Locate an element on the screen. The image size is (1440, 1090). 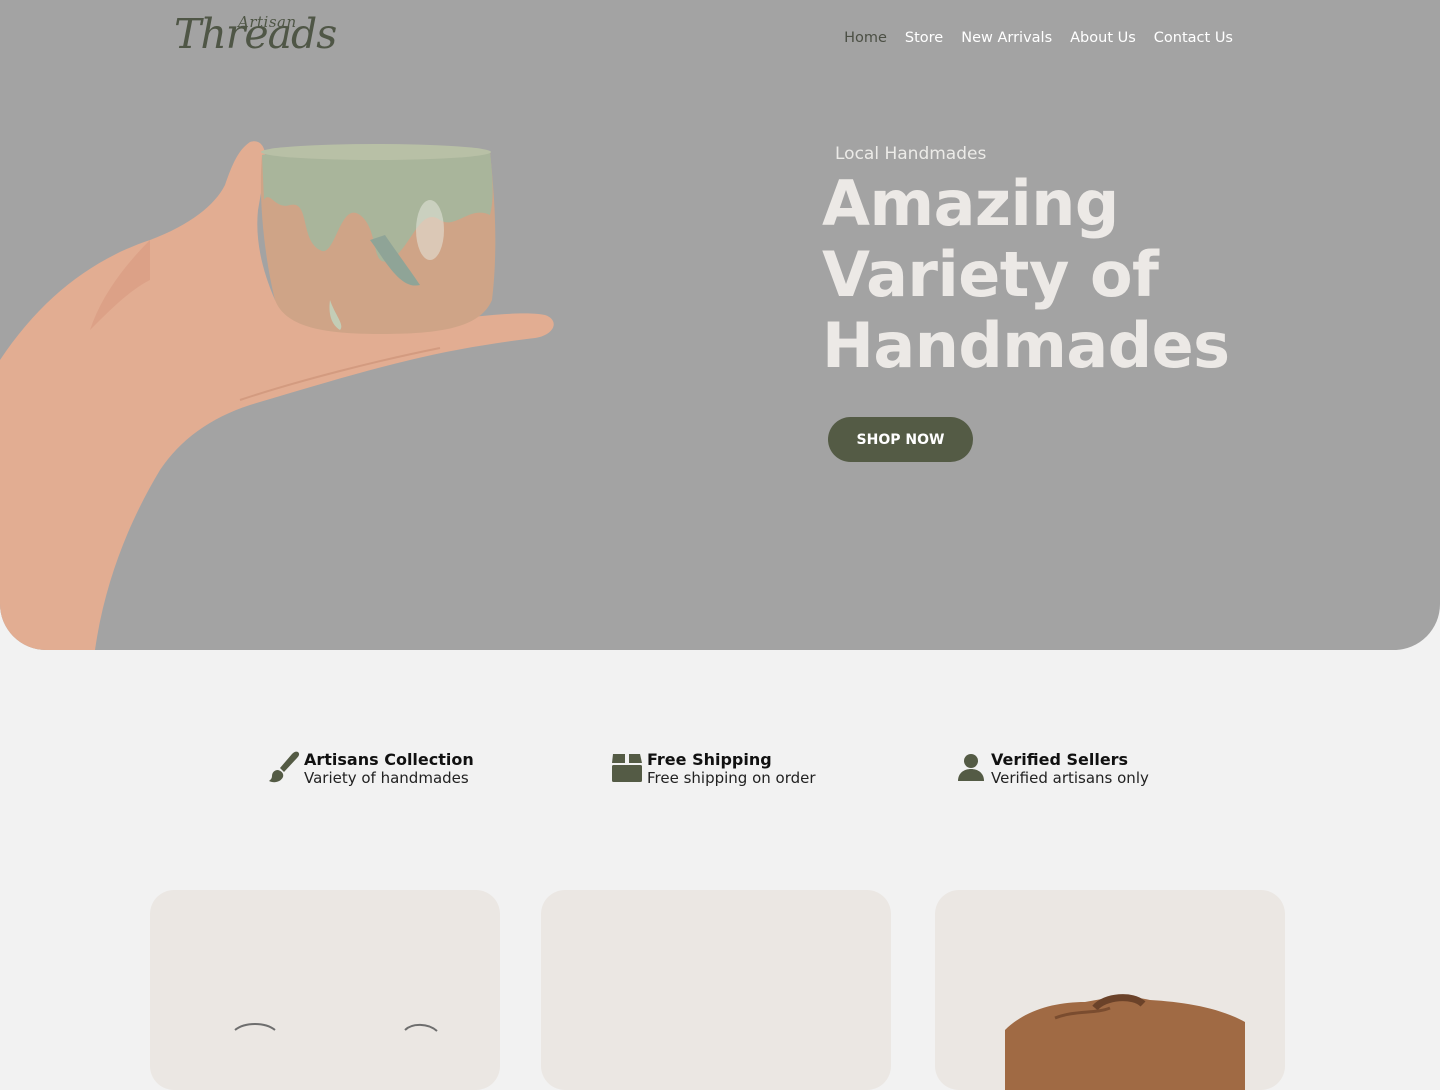
box-icon is located at coordinates (627, 767).